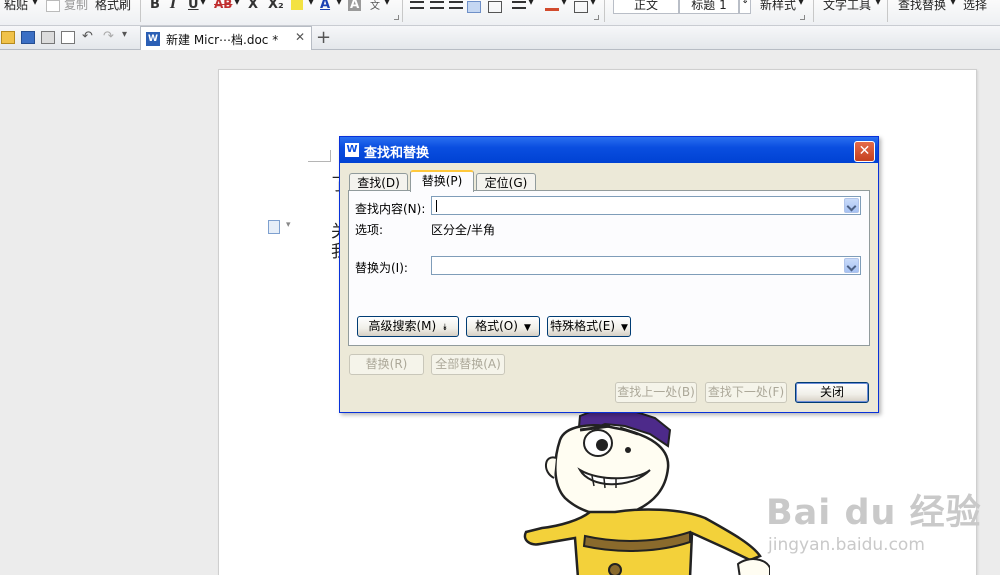  I want to click on char-shading-button: A, so click(355, 5).